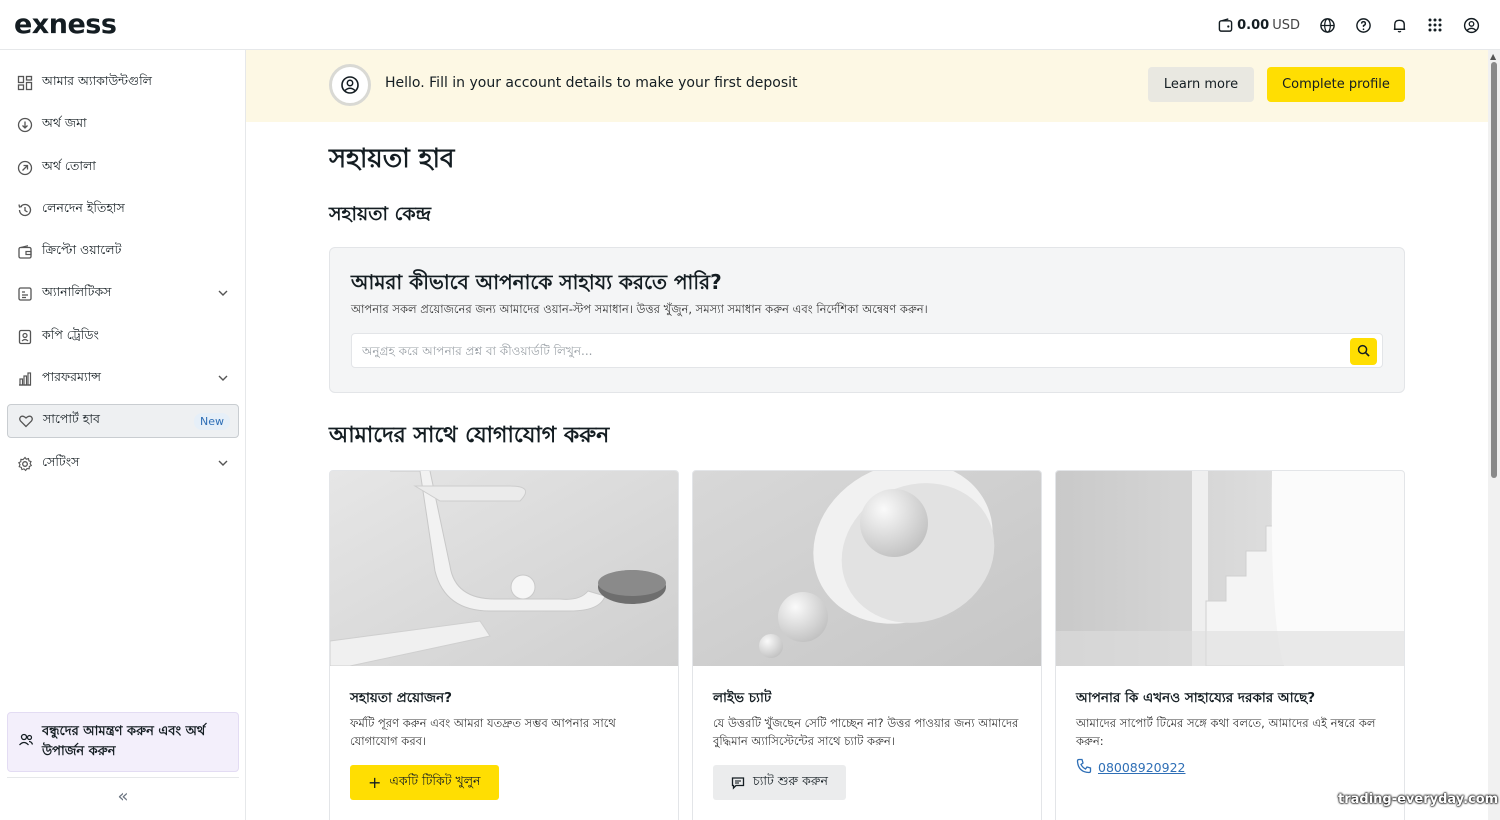 The height and width of the screenshot is (820, 1500). What do you see at coordinates (790, 780) in the screenshot?
I see `start-chat-label: চ্যাট শুরু করুন` at bounding box center [790, 780].